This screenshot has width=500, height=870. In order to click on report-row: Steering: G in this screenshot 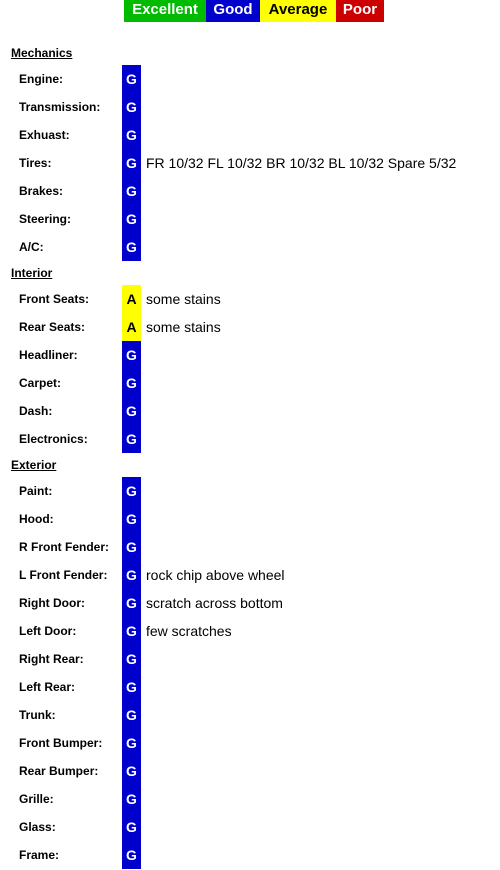, I will do `click(250, 219)`.